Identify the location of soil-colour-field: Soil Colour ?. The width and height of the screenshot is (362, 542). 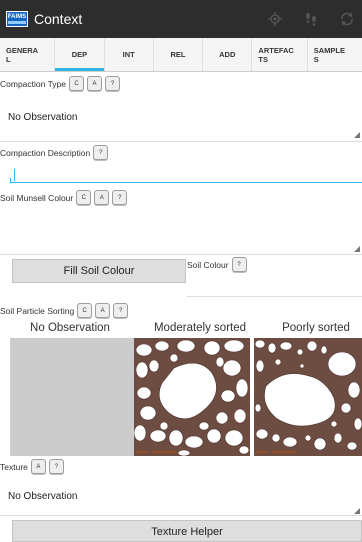
(217, 264).